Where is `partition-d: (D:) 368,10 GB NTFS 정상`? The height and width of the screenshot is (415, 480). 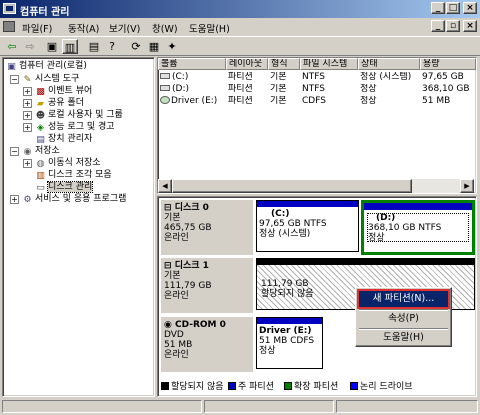
partition-d: (D:) 368,10 GB NTFS 정상 is located at coordinates (418, 227).